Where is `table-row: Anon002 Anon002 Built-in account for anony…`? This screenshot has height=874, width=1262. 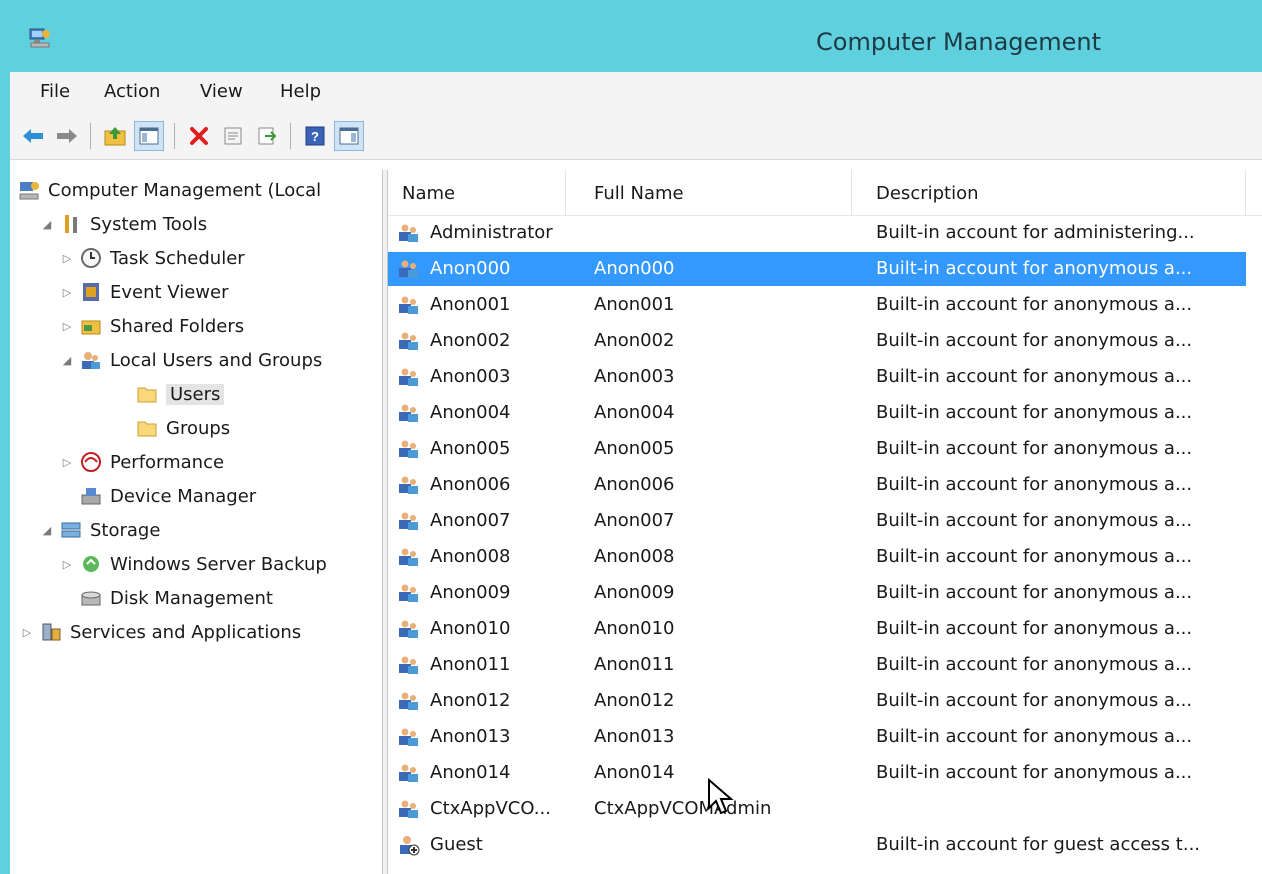
table-row: Anon002 Anon002 Built-in account for anony… is located at coordinates (817, 341).